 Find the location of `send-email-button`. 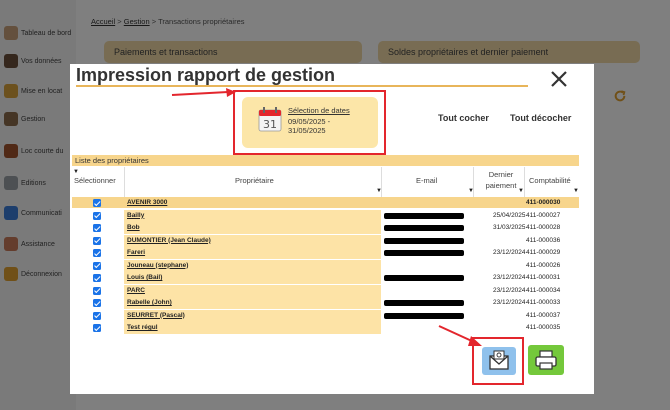

send-email-button is located at coordinates (499, 361).